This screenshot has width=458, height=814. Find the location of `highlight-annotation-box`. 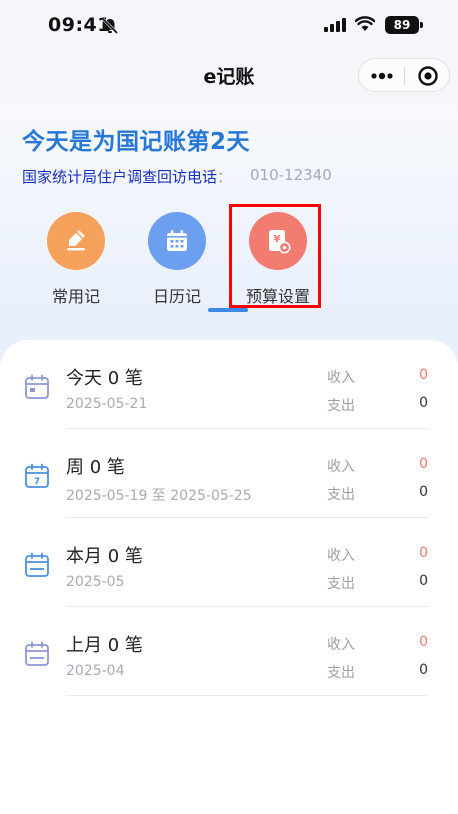

highlight-annotation-box is located at coordinates (275, 256).